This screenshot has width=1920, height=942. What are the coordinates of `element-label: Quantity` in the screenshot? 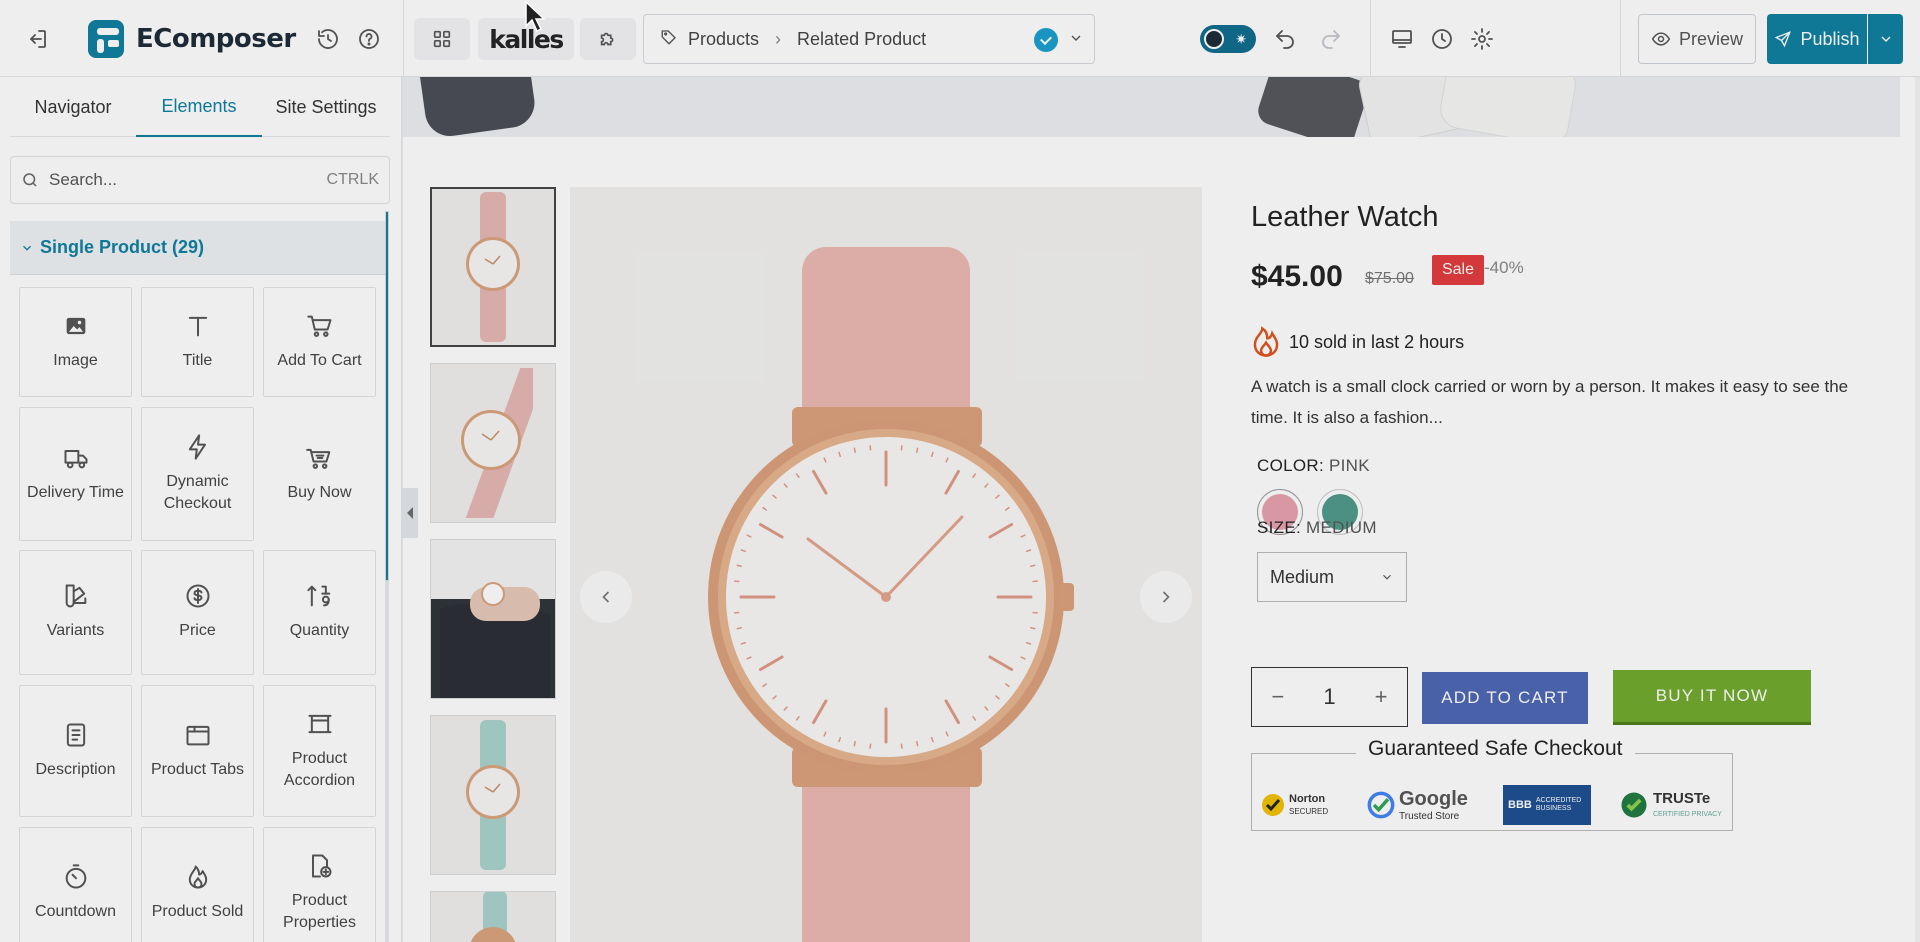 It's located at (319, 631).